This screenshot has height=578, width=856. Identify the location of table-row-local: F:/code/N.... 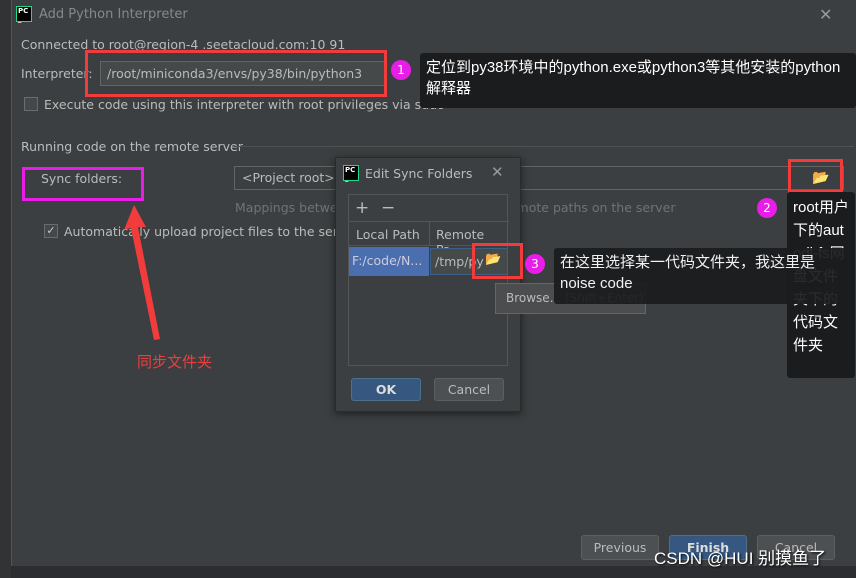
(389, 261).